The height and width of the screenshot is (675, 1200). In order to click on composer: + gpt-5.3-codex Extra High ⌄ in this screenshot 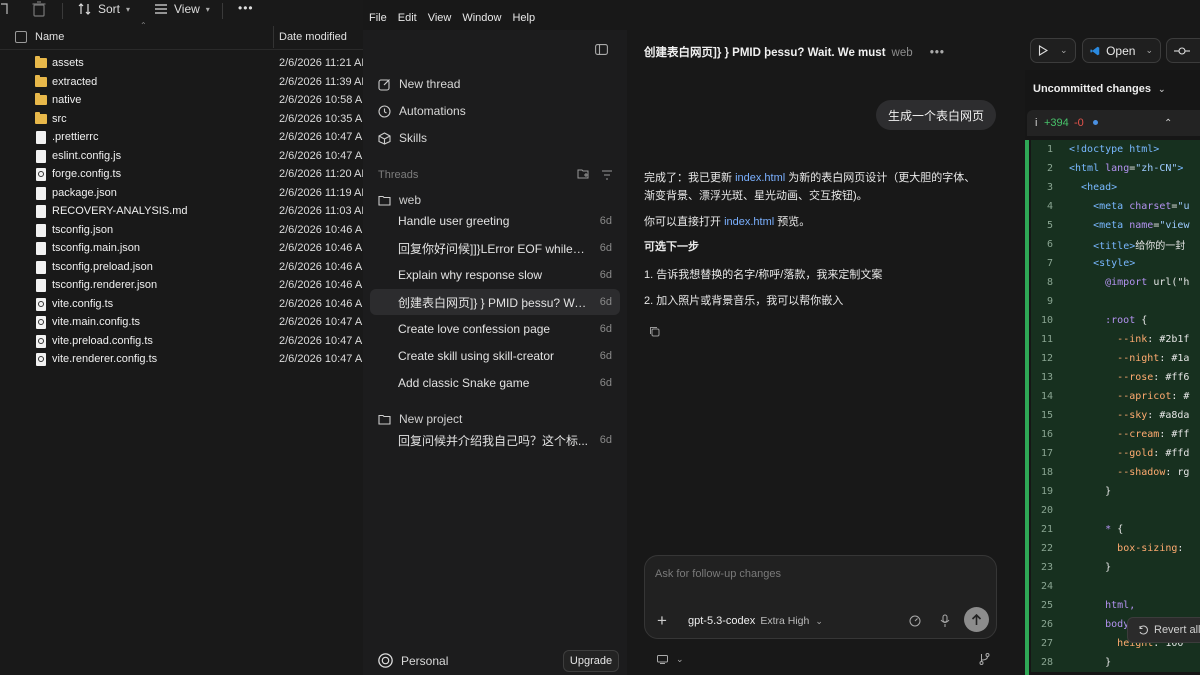, I will do `click(820, 597)`.